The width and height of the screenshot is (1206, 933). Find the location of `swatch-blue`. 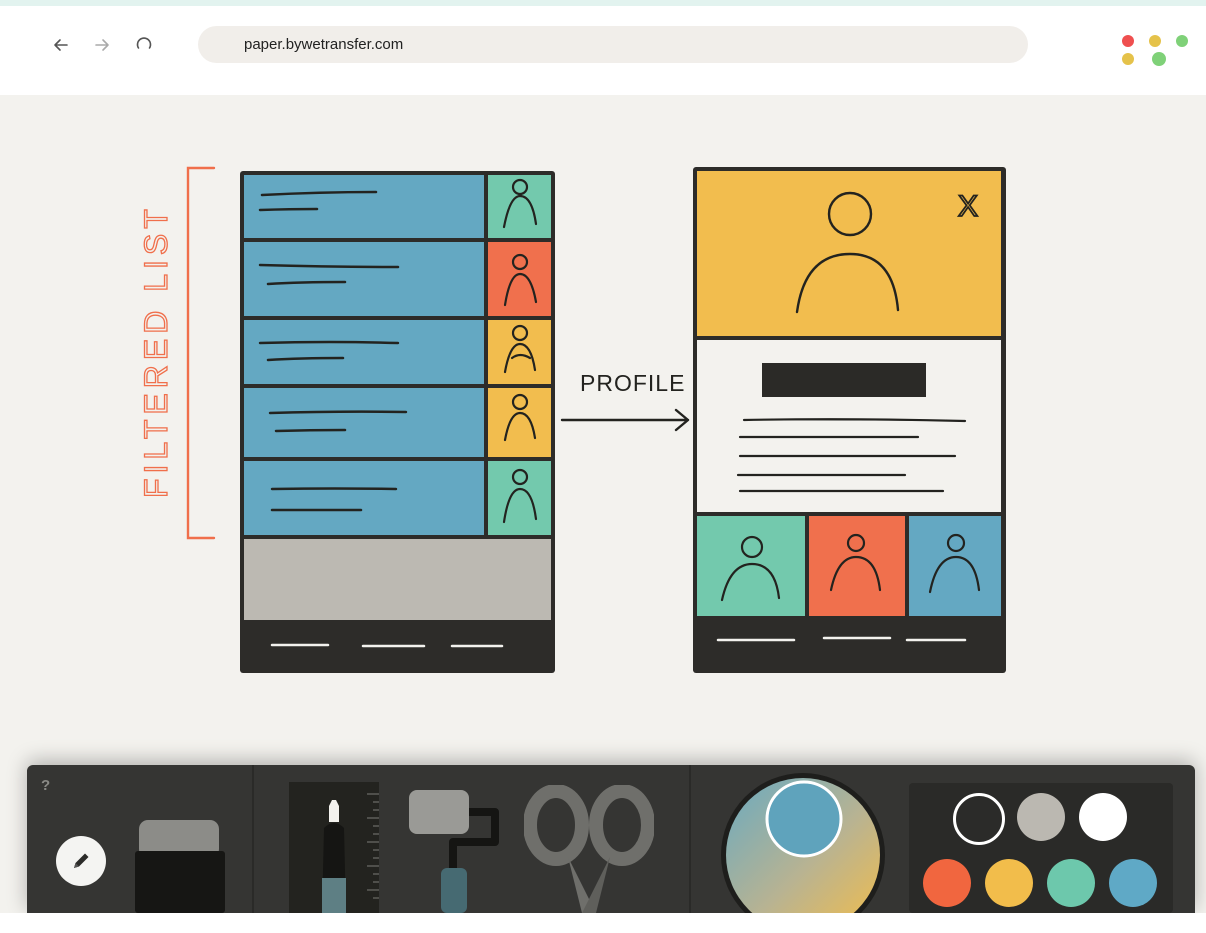

swatch-blue is located at coordinates (1133, 883).